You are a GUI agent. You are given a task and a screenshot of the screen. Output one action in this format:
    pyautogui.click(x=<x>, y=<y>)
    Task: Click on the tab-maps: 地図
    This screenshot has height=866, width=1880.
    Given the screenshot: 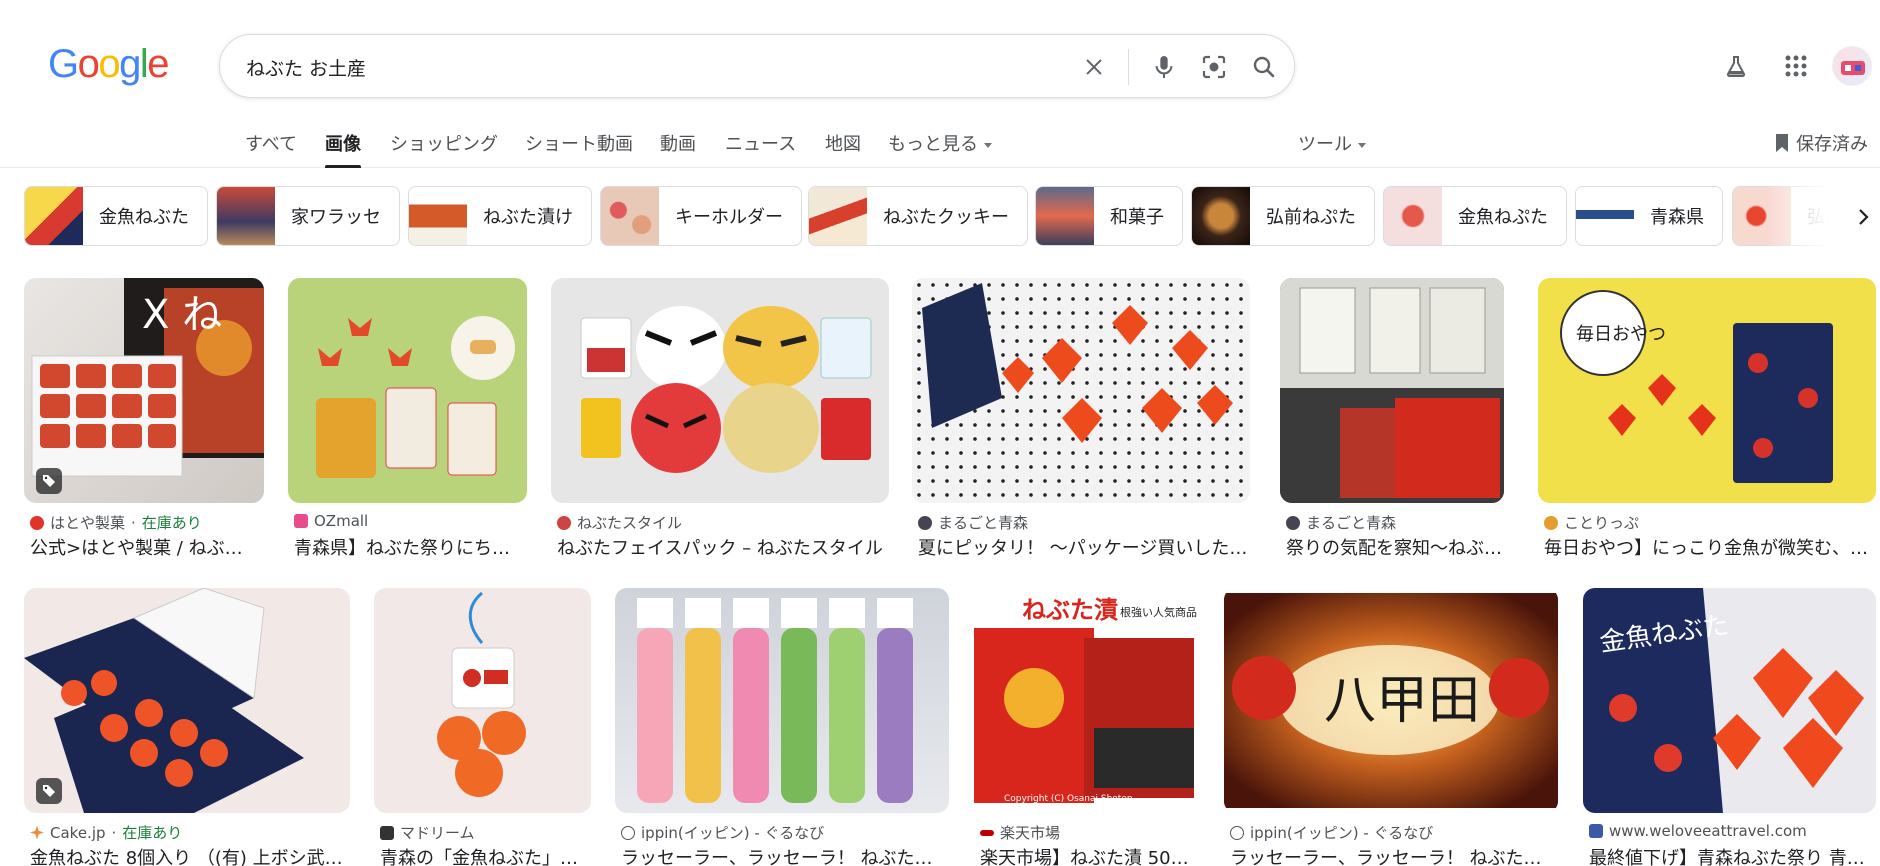 What is the action you would take?
    pyautogui.click(x=843, y=148)
    